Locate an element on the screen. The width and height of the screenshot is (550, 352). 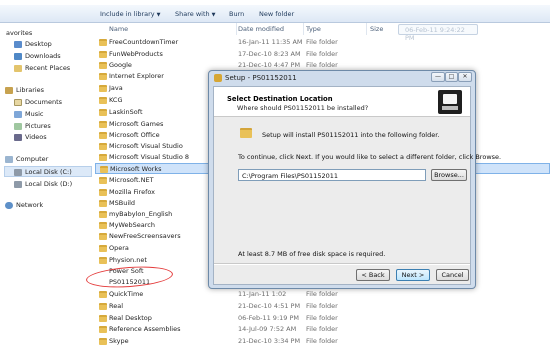
nav-downloads: Downloads is located at coordinates (37, 56).